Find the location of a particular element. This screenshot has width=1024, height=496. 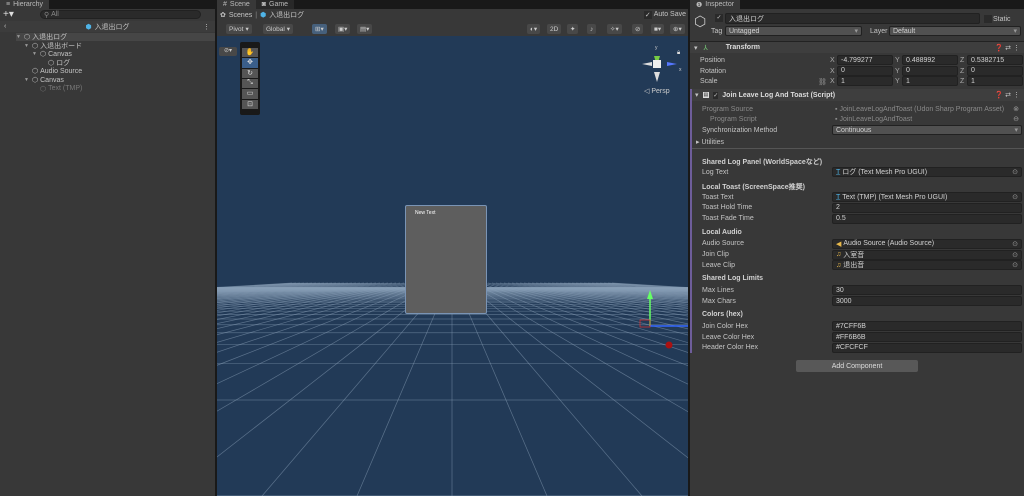

camera-button: ■▾ is located at coordinates (658, 29).